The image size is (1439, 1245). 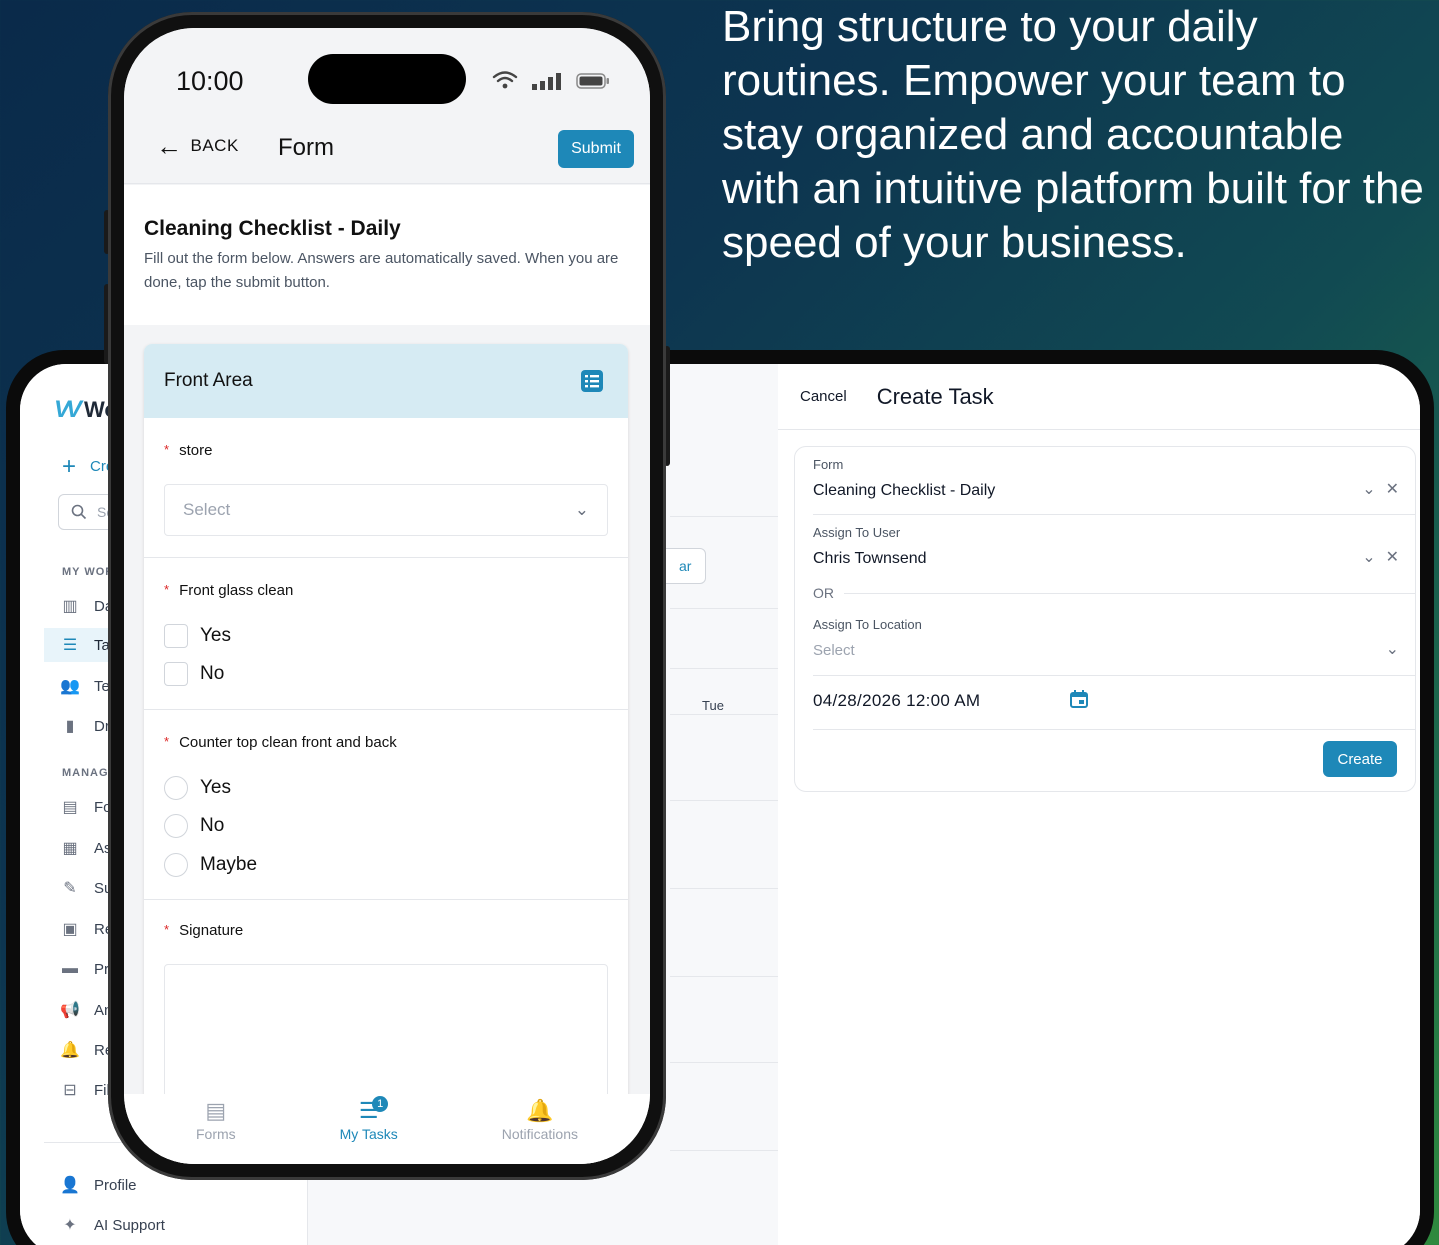 I want to click on store-select: Select ⌄, so click(x=386, y=510).